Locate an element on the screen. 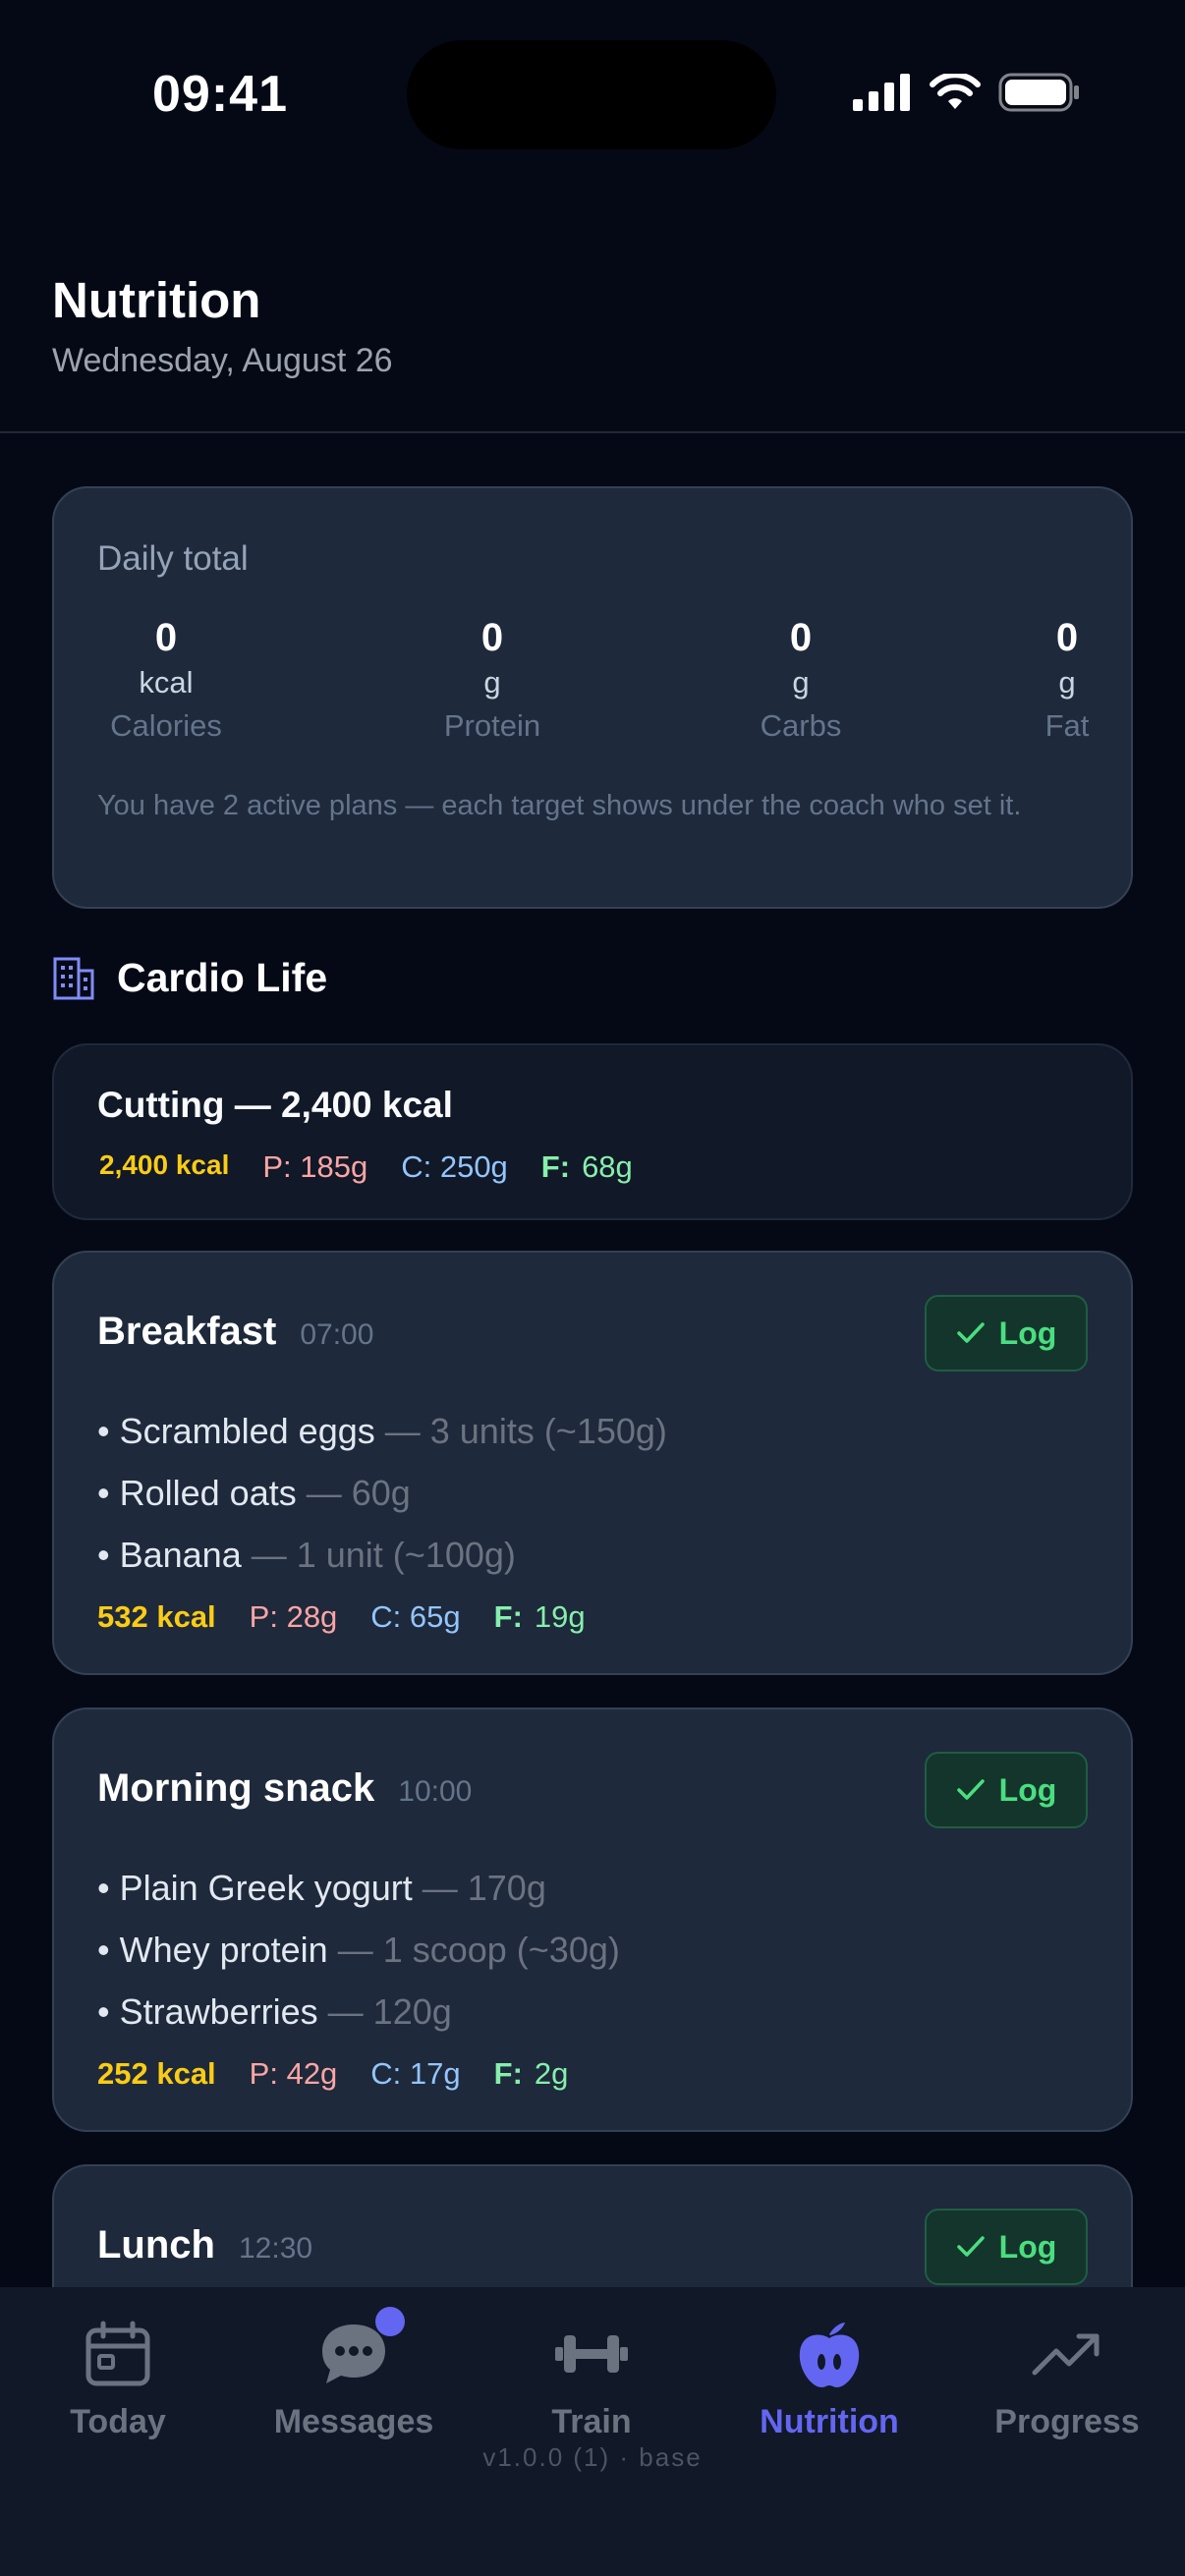  plan-title: Cutting — 2,400 kcal is located at coordinates (275, 1105).